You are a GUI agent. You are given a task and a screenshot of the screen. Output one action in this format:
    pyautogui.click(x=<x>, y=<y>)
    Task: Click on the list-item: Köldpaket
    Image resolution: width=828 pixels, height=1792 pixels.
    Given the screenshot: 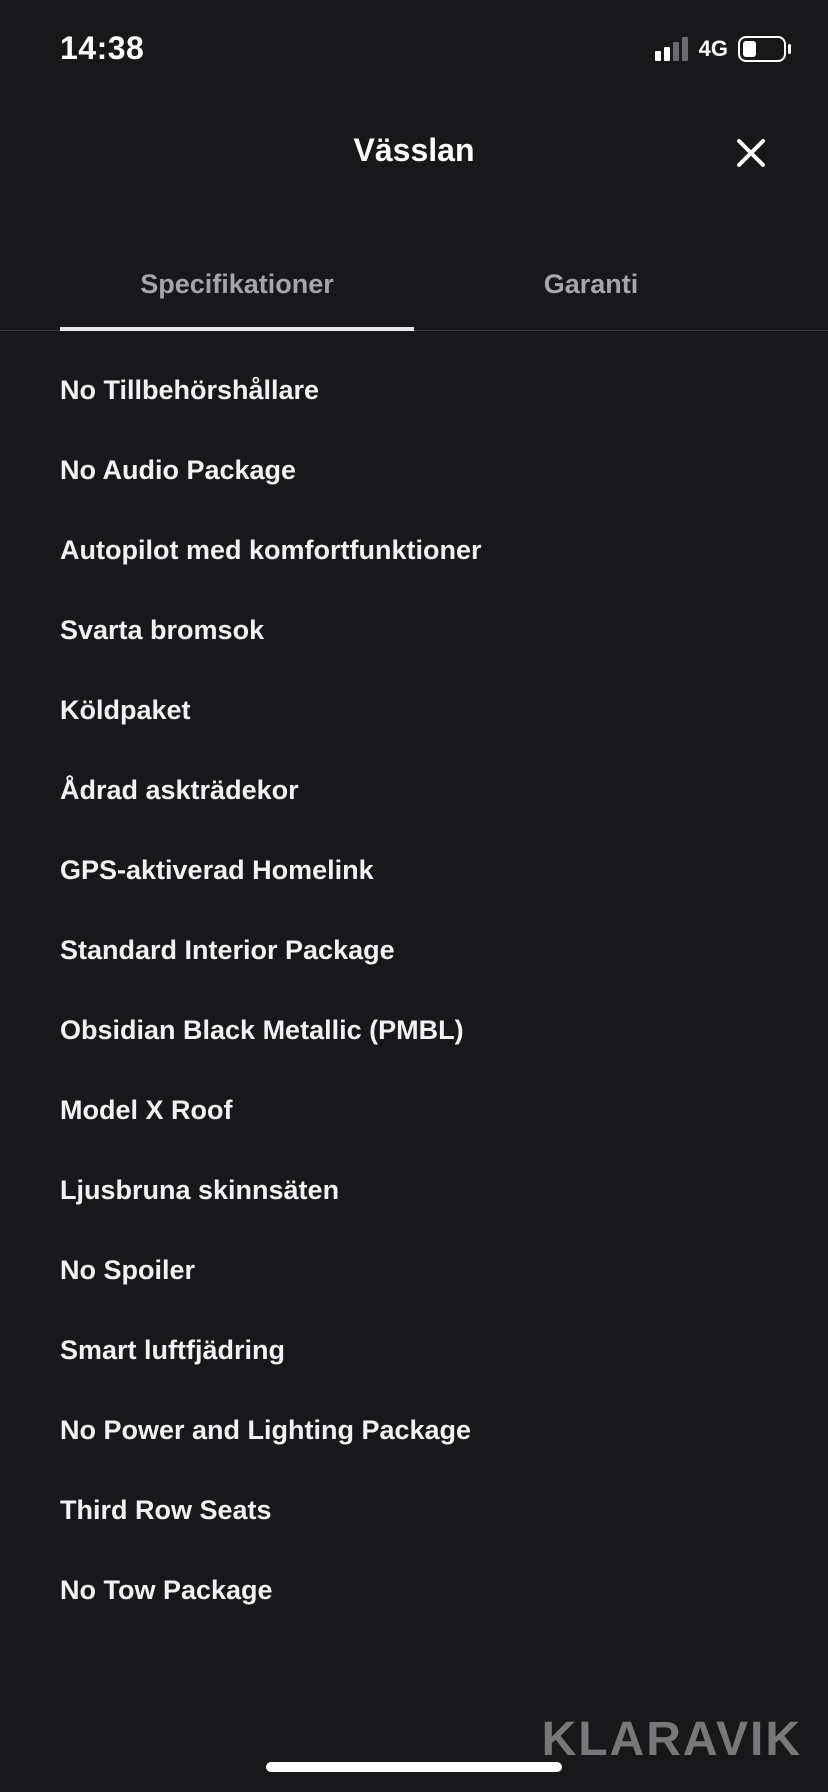 What is the action you would take?
    pyautogui.click(x=125, y=709)
    